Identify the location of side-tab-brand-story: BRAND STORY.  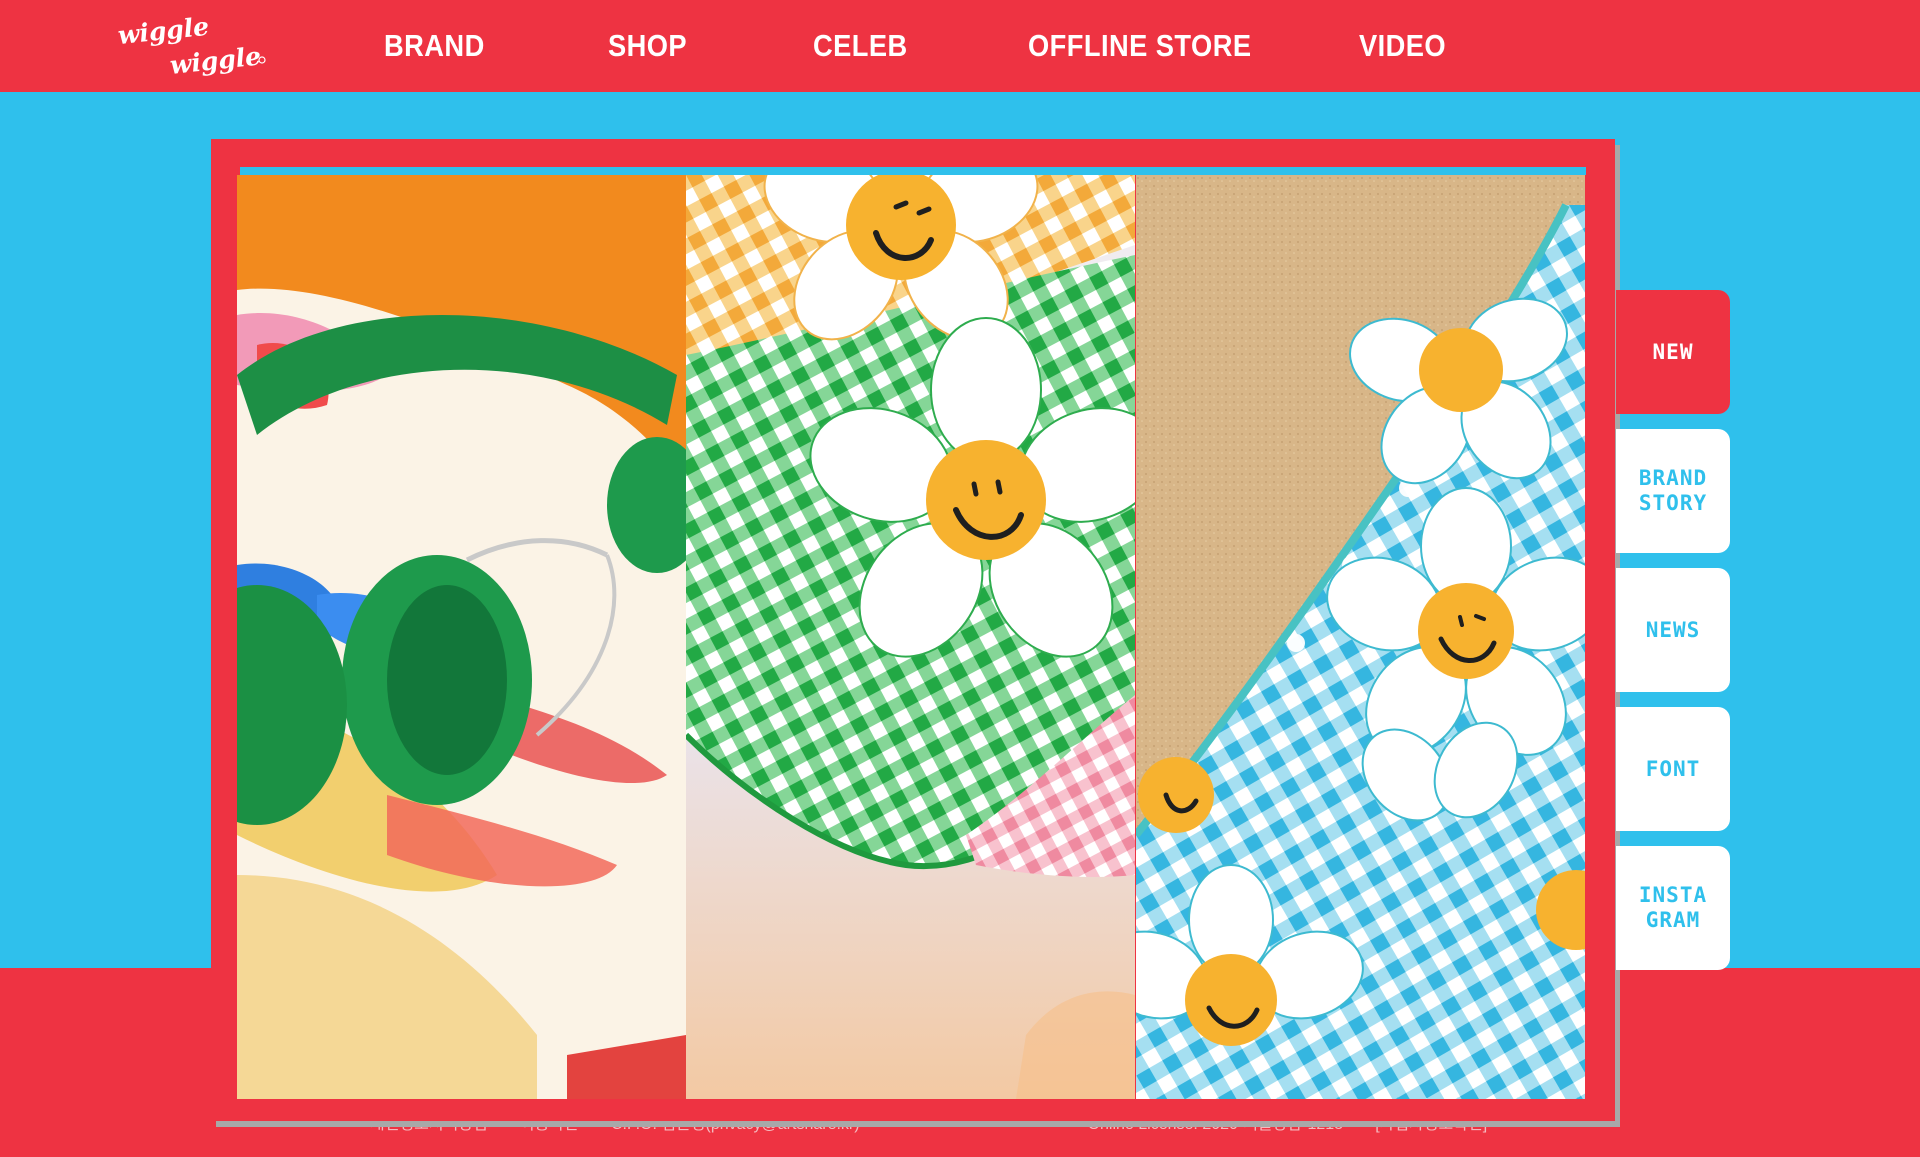
(1673, 491).